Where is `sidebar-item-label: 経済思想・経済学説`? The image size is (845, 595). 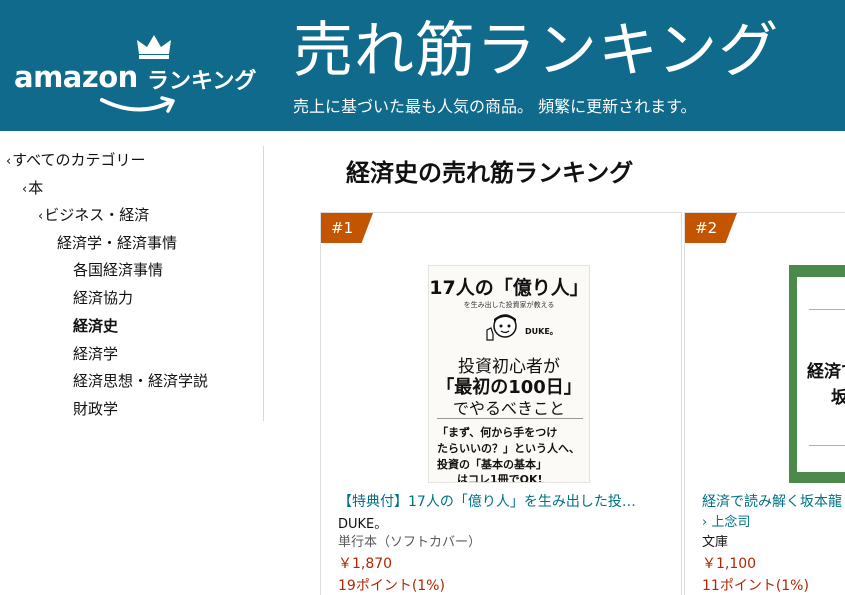 sidebar-item-label: 経済思想・経済学説 is located at coordinates (141, 381).